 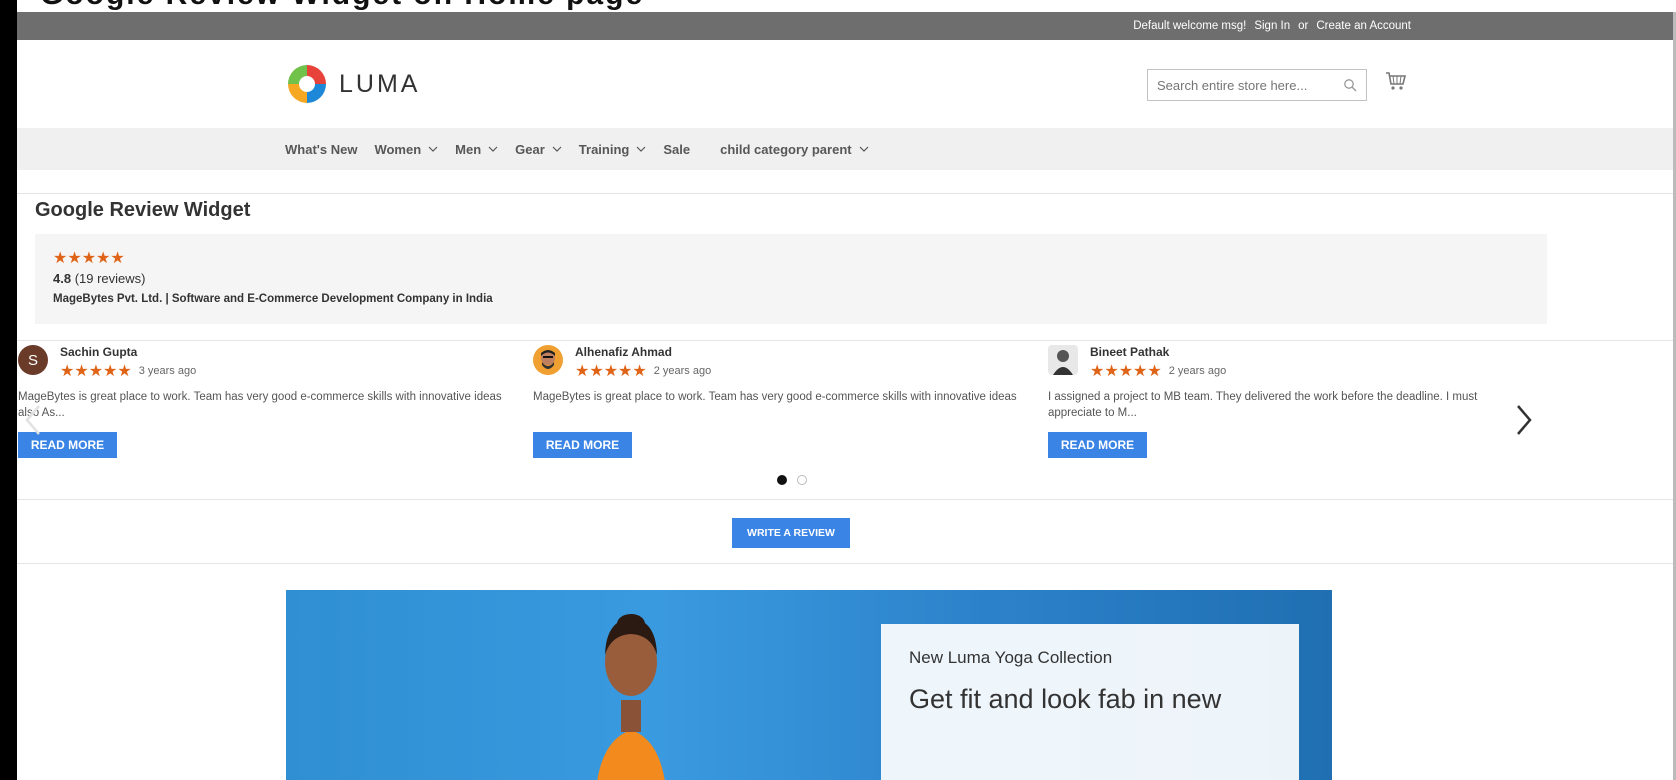 I want to click on write-review-section: WRITE A REVIEW, so click(x=845, y=532).